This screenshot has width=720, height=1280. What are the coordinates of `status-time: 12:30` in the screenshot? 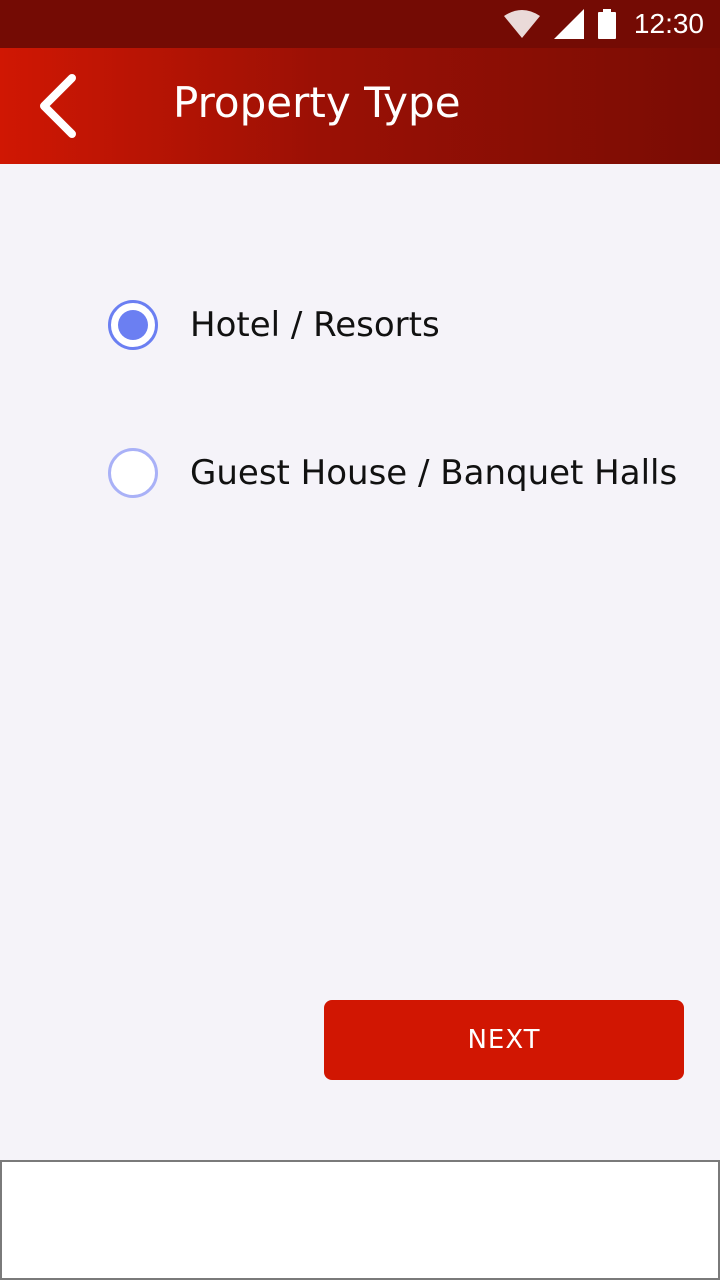 It's located at (668, 23).